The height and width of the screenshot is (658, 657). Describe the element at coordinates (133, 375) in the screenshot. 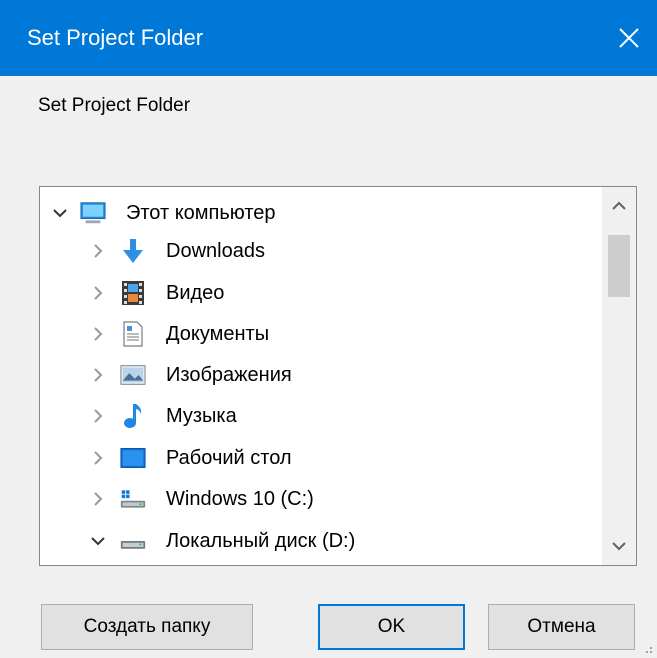

I see `pictures-icon` at that location.